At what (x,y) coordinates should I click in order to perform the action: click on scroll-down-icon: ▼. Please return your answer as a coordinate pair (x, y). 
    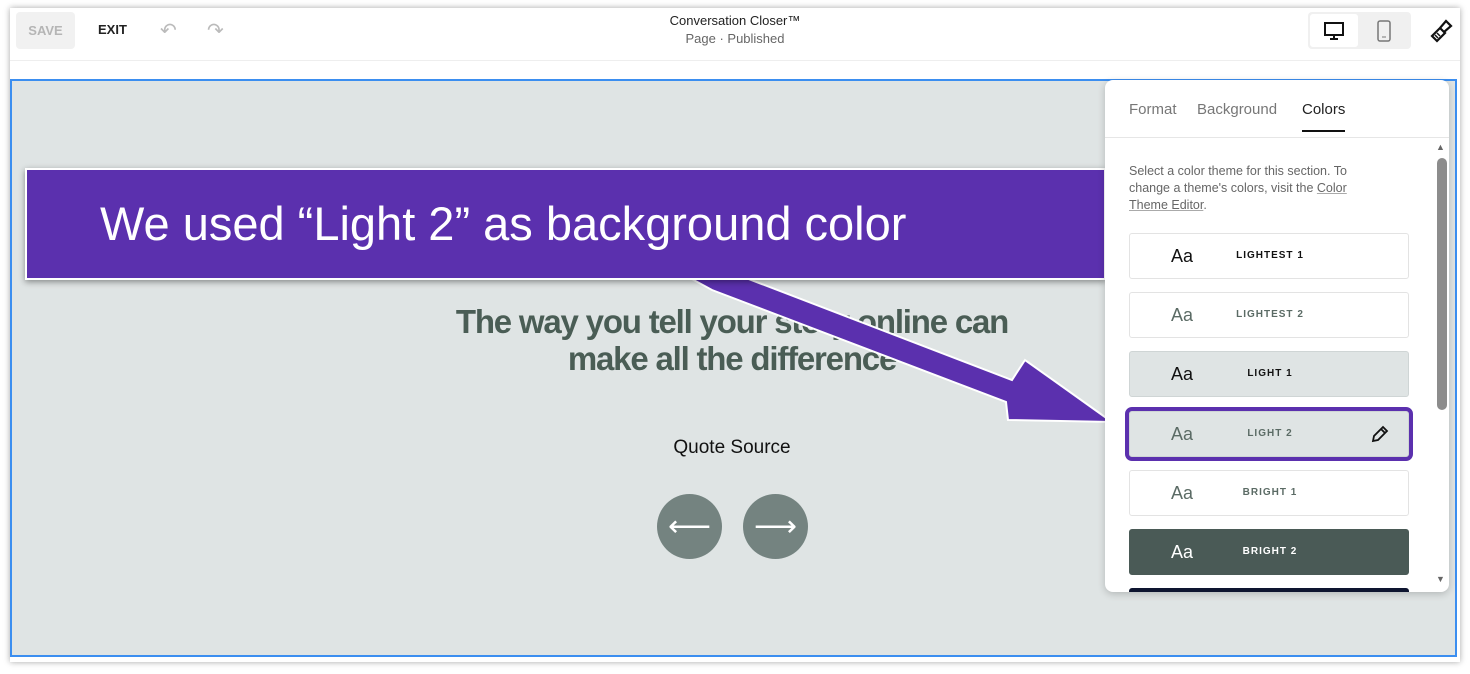
    Looking at the image, I should click on (1440, 579).